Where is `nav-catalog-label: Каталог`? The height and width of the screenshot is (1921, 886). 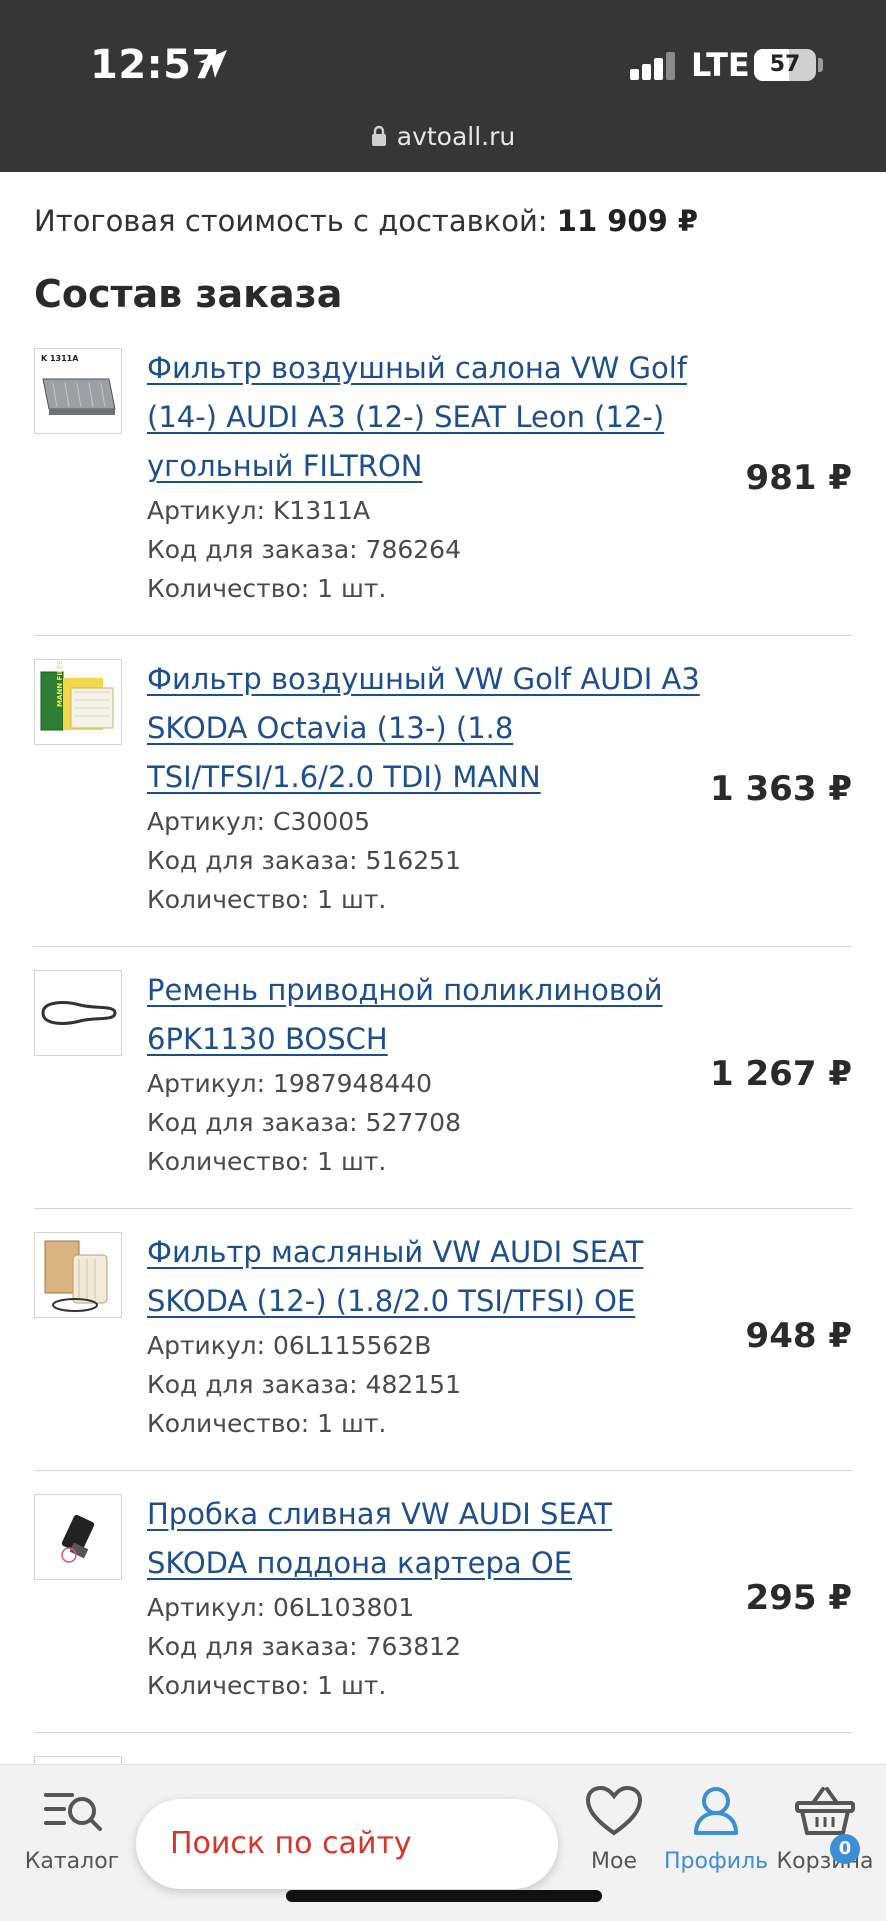 nav-catalog-label: Каталог is located at coordinates (72, 1861).